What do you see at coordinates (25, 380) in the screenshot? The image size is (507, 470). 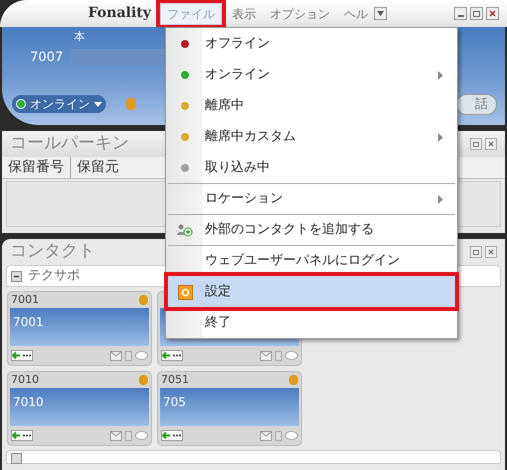 I see `contact-number: 7010` at bounding box center [25, 380].